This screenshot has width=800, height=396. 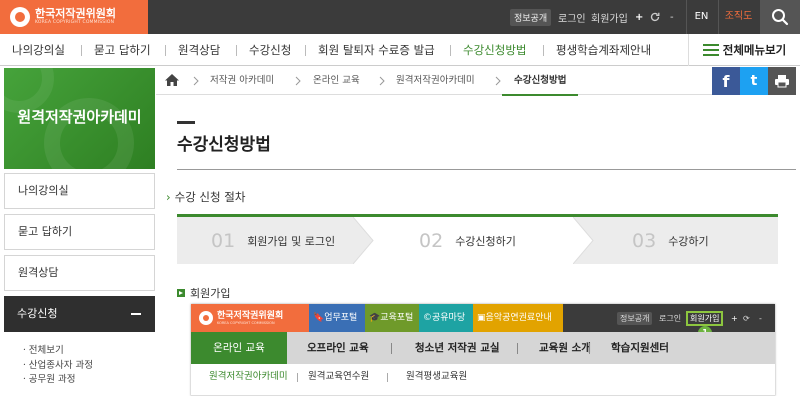 What do you see at coordinates (392, 318) in the screenshot?
I see `example-tab-edu-portal: 🎓교육포털` at bounding box center [392, 318].